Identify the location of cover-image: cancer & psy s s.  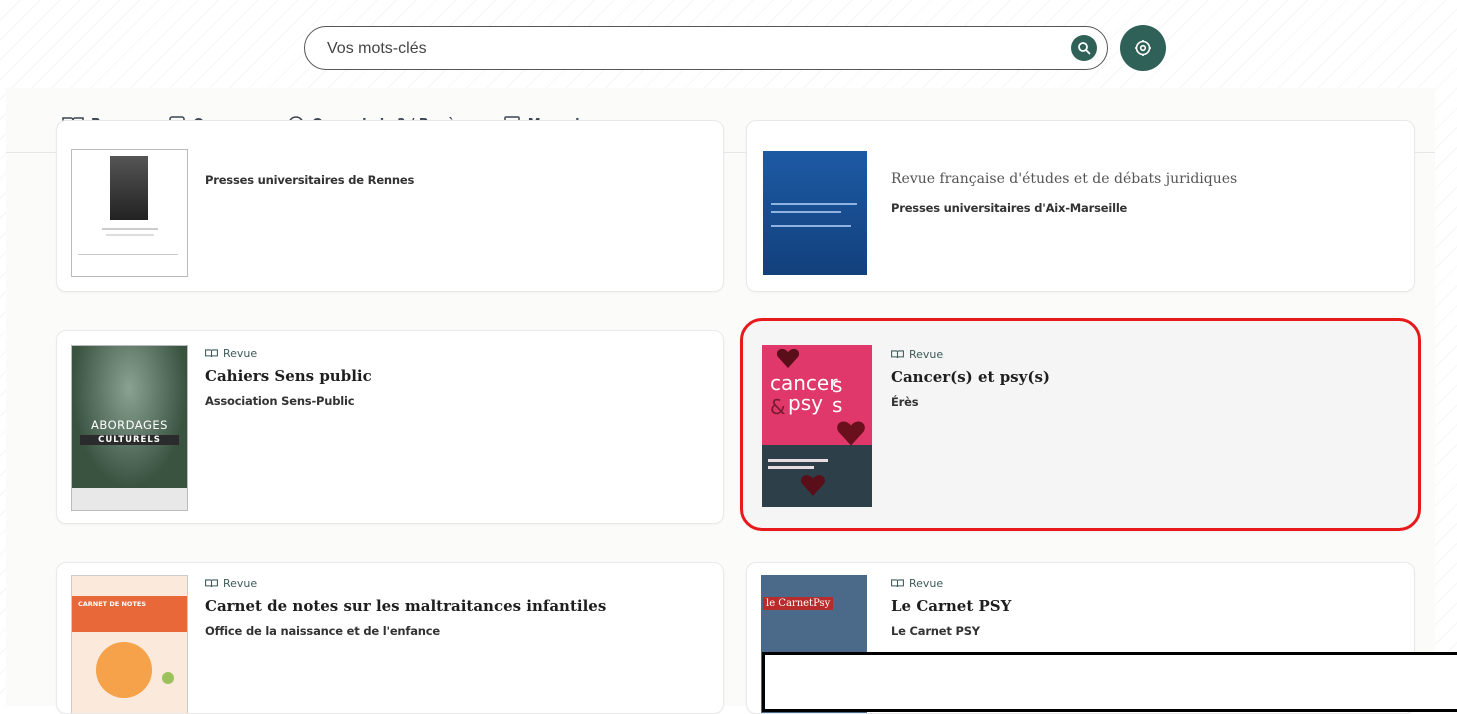
(817, 426).